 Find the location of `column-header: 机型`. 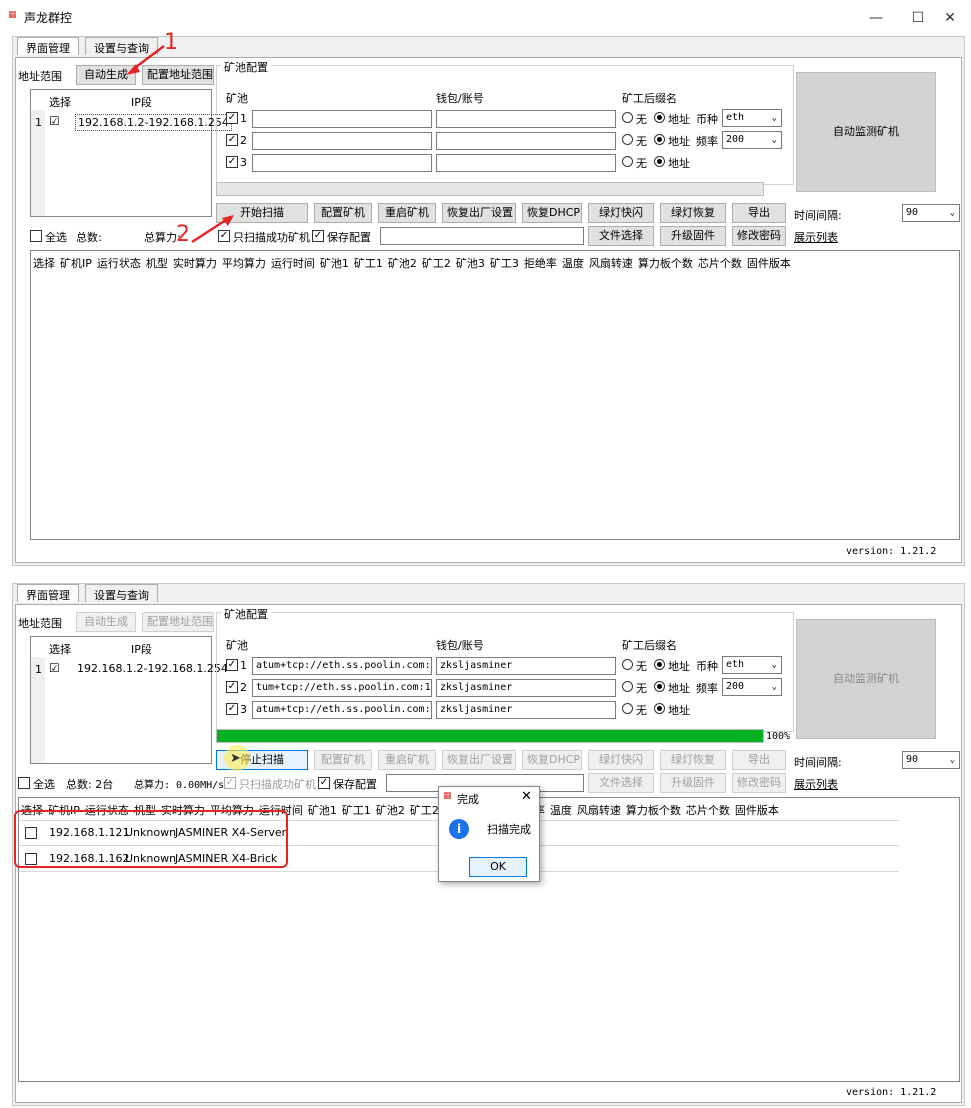

column-header: 机型 is located at coordinates (157, 263).